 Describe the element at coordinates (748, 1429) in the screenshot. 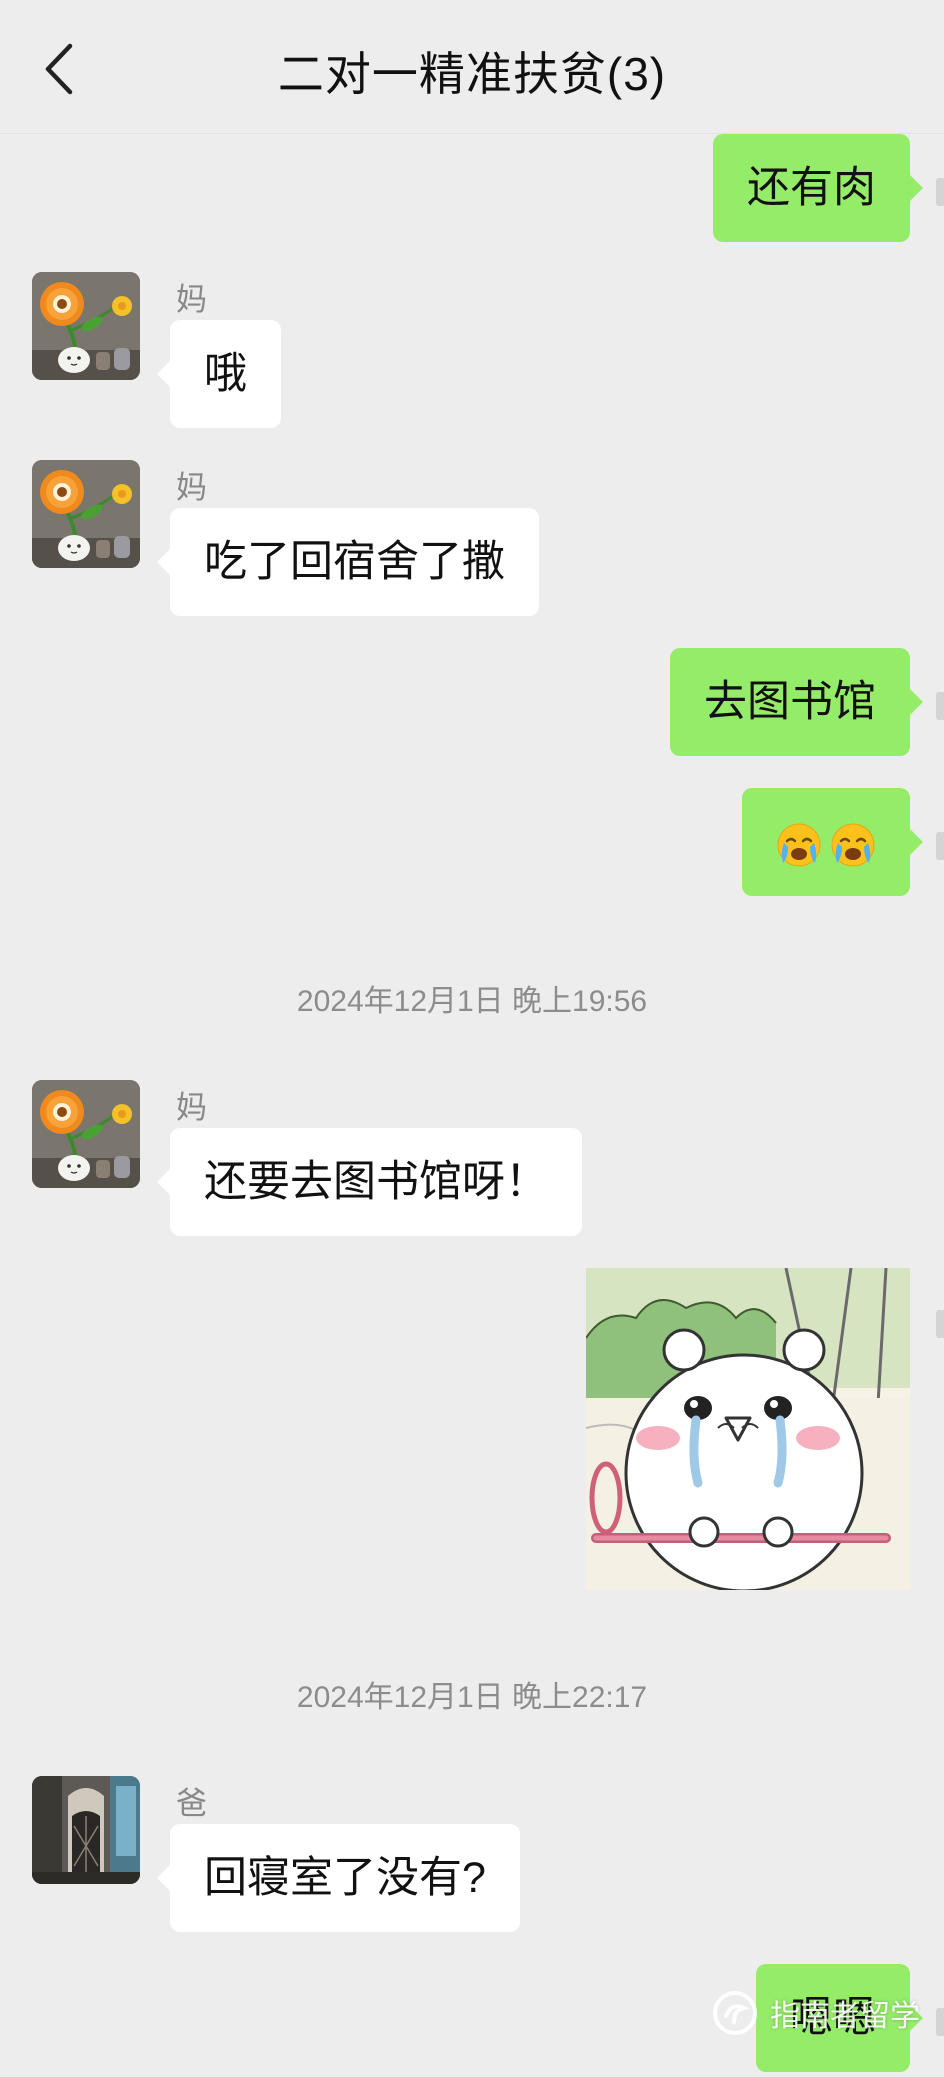

I see `crying-hamster-sticker` at that location.